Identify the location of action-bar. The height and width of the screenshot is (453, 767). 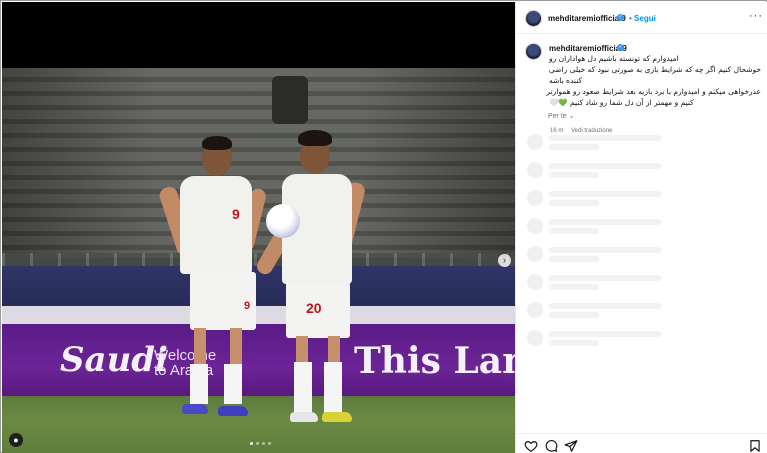
(641, 443).